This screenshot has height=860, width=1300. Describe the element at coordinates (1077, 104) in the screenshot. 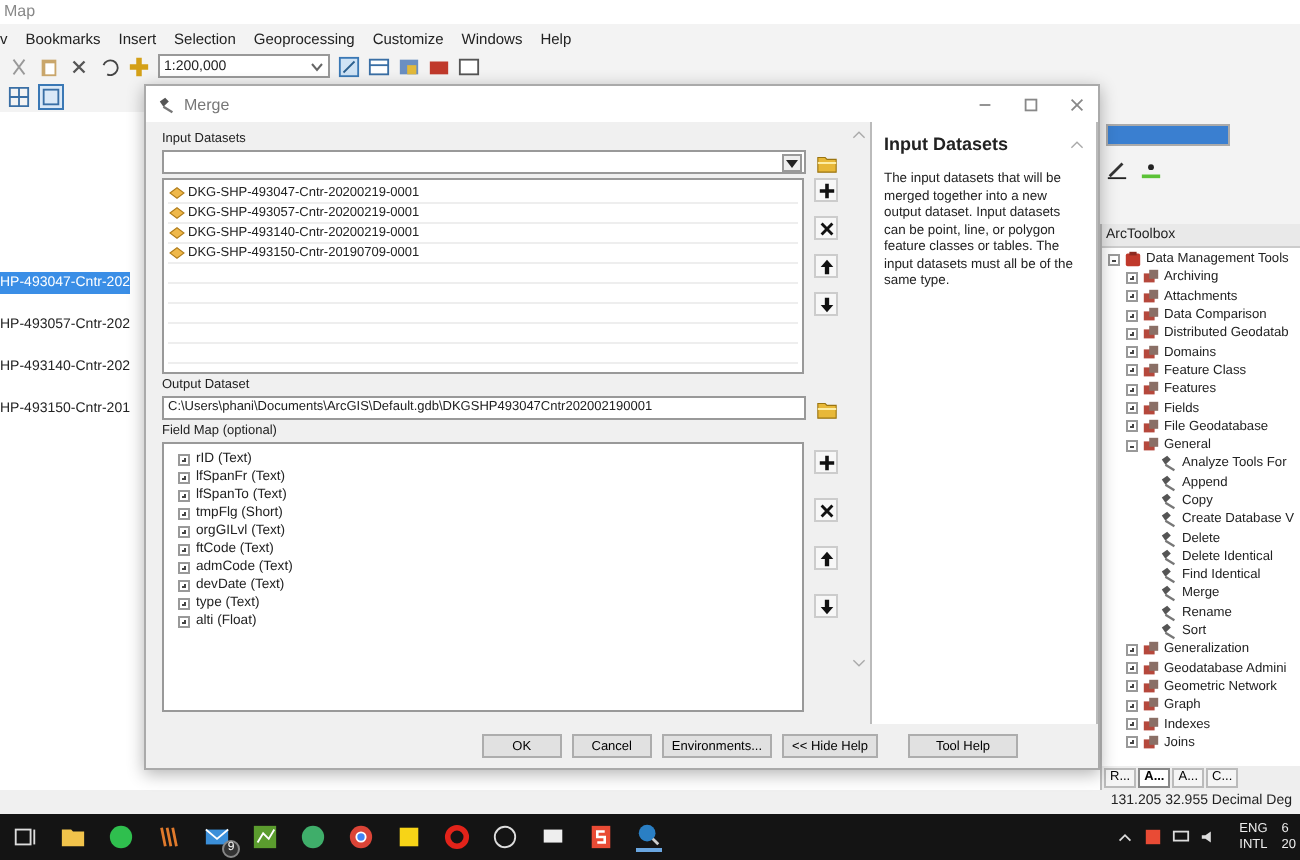

I see `close-icon` at that location.